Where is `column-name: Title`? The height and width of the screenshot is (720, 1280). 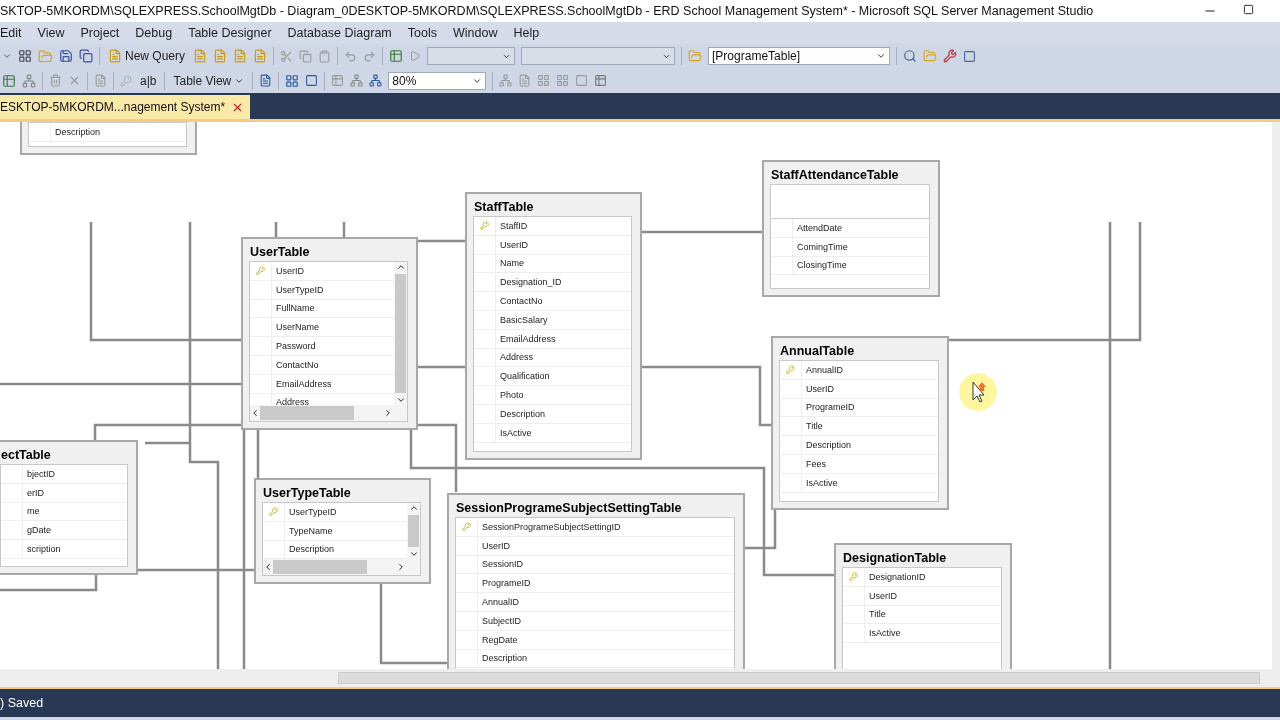 column-name: Title is located at coordinates (814, 426).